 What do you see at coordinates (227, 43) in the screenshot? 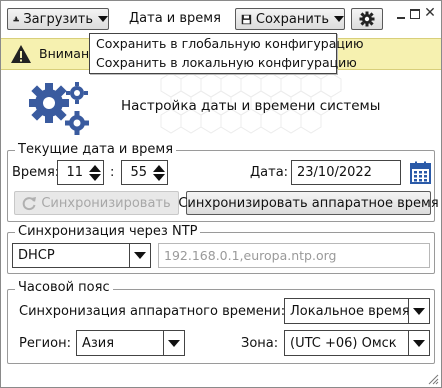
I see `save-menu-item-global: Сохранить в глобальную конфигурацию` at bounding box center [227, 43].